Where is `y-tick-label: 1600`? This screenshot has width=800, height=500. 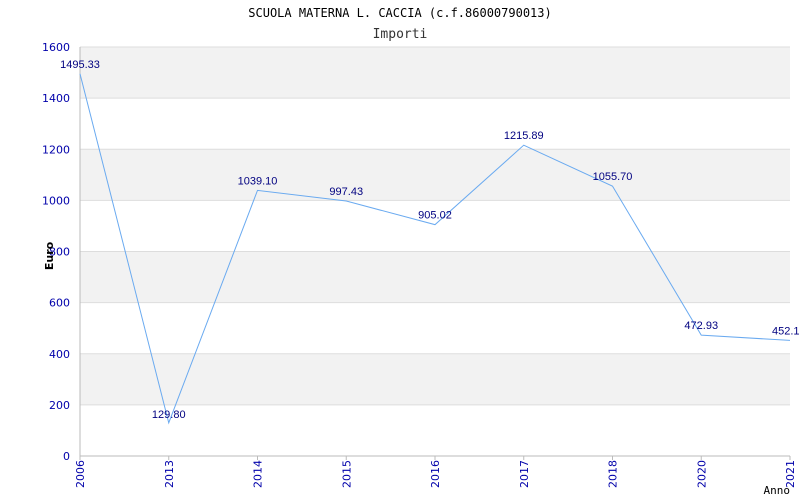 y-tick-label: 1600 is located at coordinates (56, 47).